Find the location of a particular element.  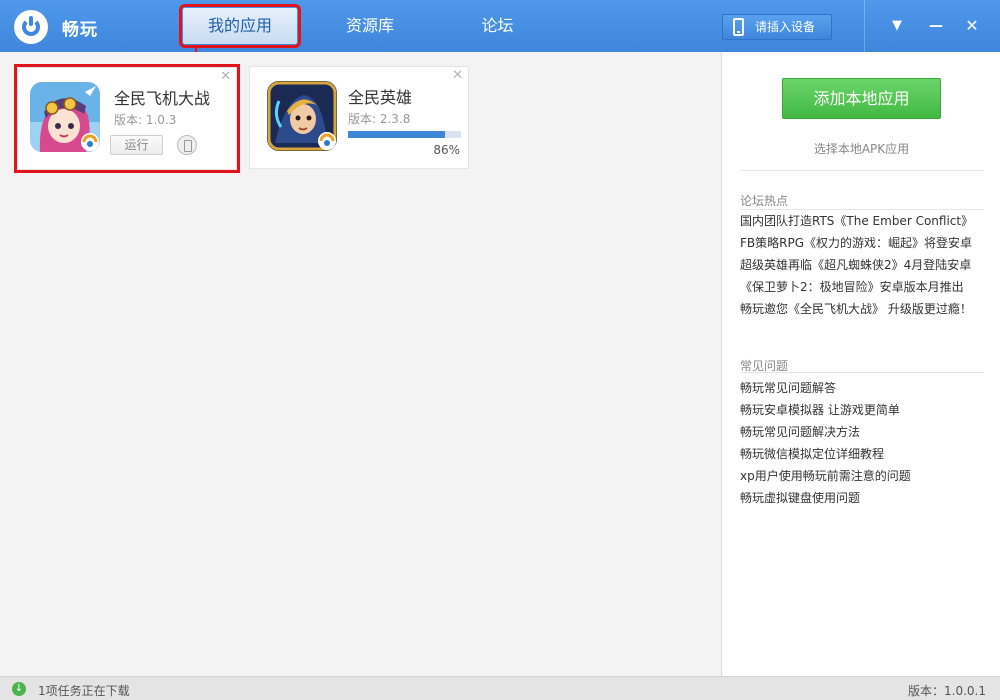

app-name: 全民飞机大战 is located at coordinates (162, 98).